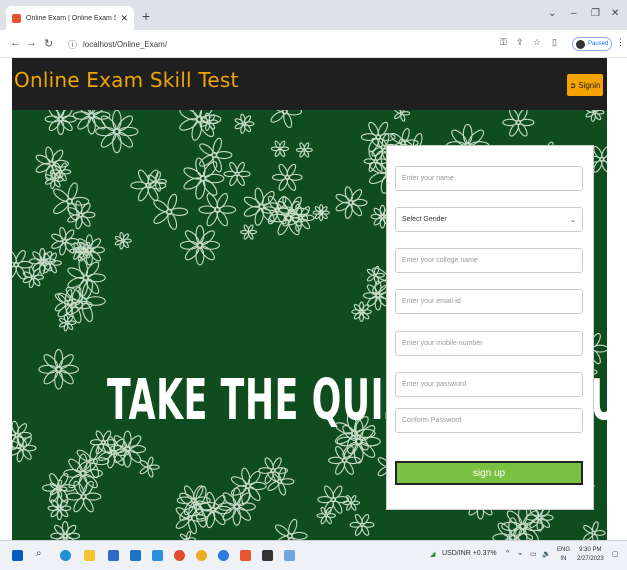 The image size is (627, 570). Describe the element at coordinates (489, 420) in the screenshot. I see `confirm-password-input: Conform Password` at that location.